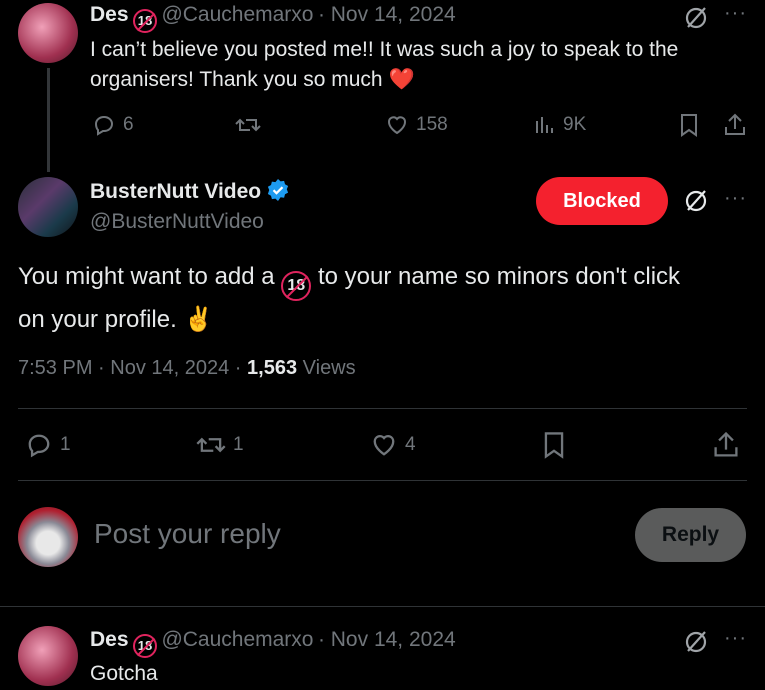 The width and height of the screenshot is (765, 690). What do you see at coordinates (277, 190) in the screenshot?
I see `verified-badge-icon` at bounding box center [277, 190].